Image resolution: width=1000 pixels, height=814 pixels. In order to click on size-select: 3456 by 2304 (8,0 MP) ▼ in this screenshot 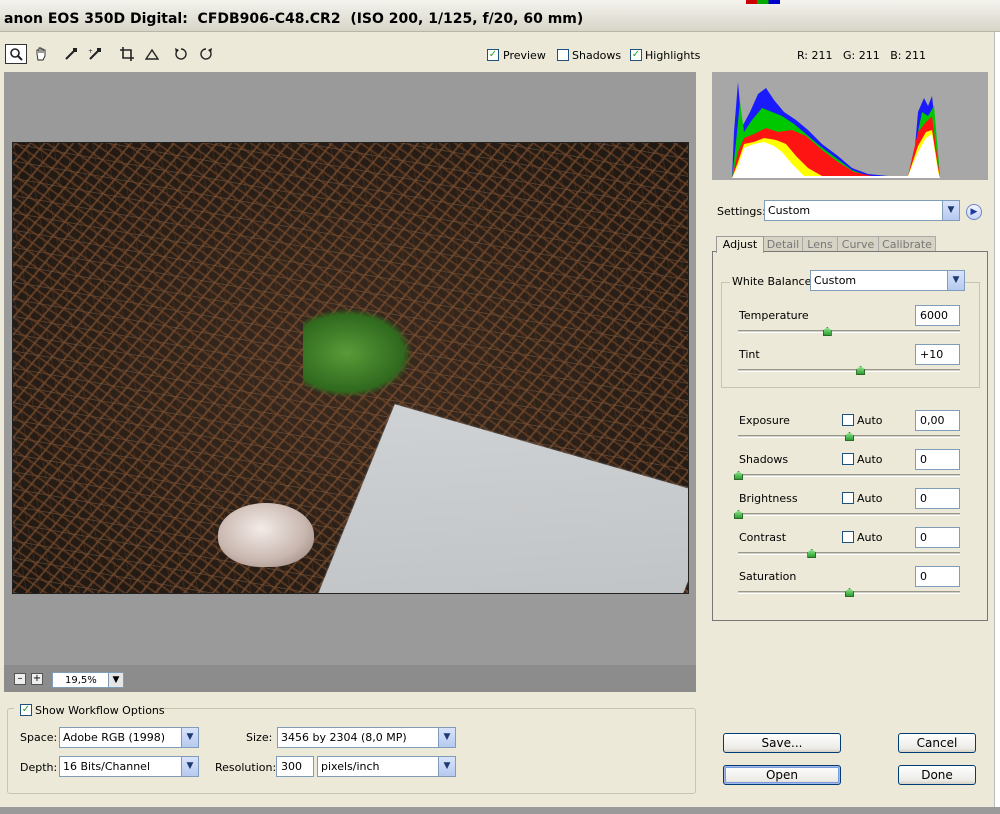, I will do `click(366, 737)`.